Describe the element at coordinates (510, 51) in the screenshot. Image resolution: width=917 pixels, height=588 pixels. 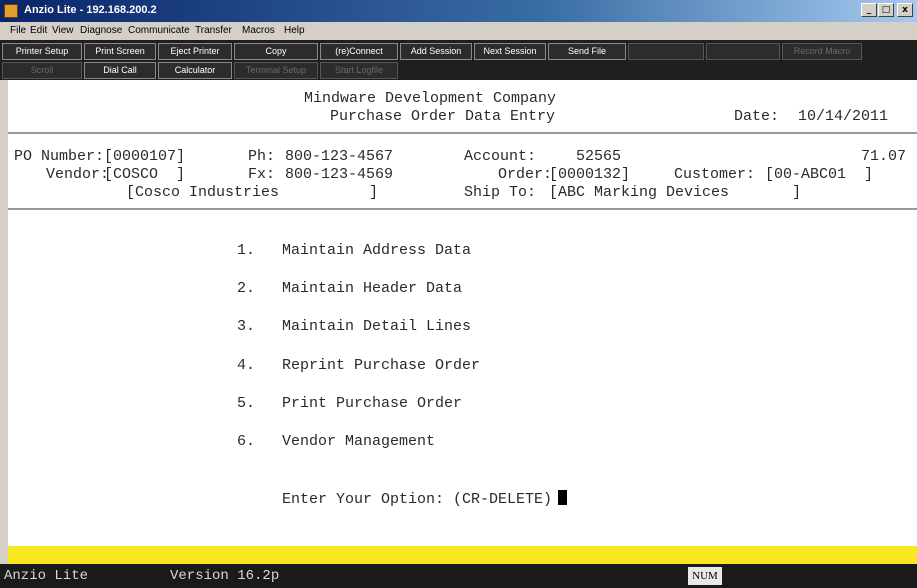
I see `next-session-button: Next Session` at that location.